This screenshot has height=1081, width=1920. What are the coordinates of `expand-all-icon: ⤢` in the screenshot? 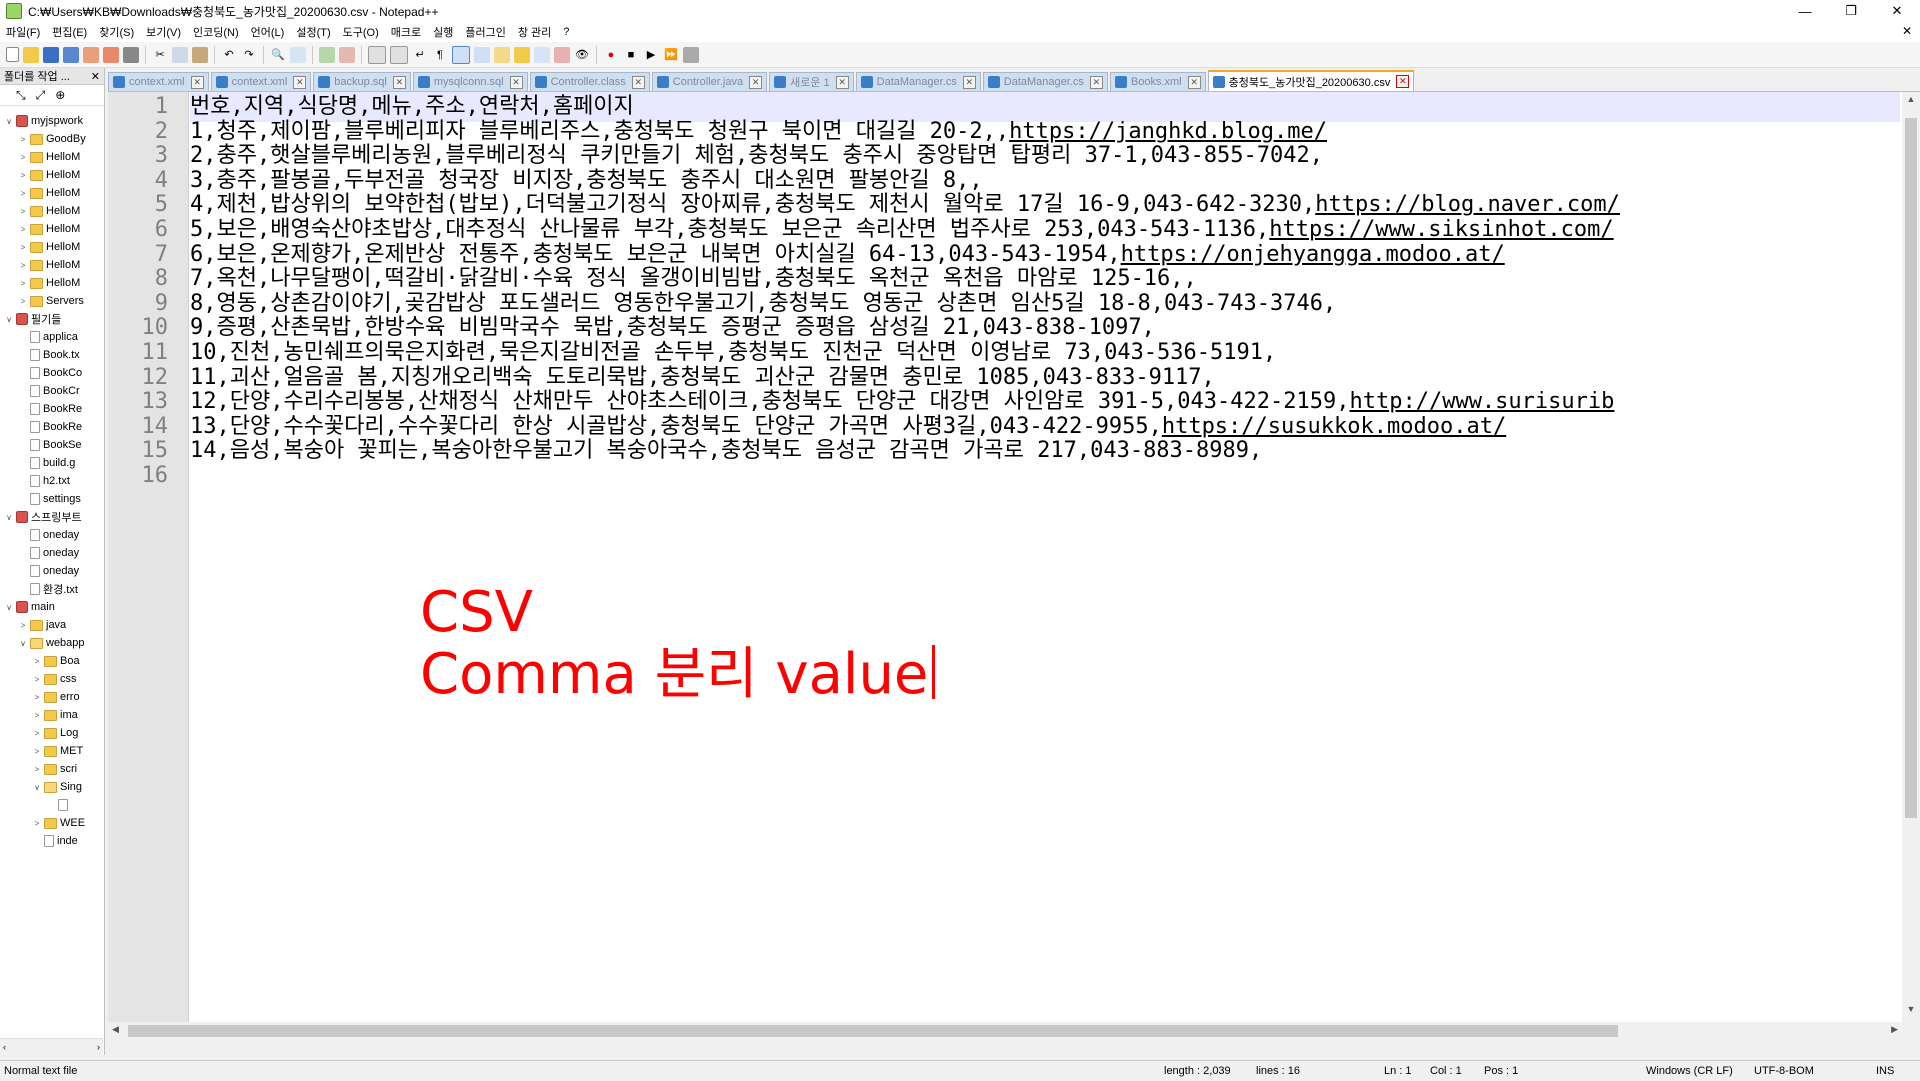 It's located at (41, 95).